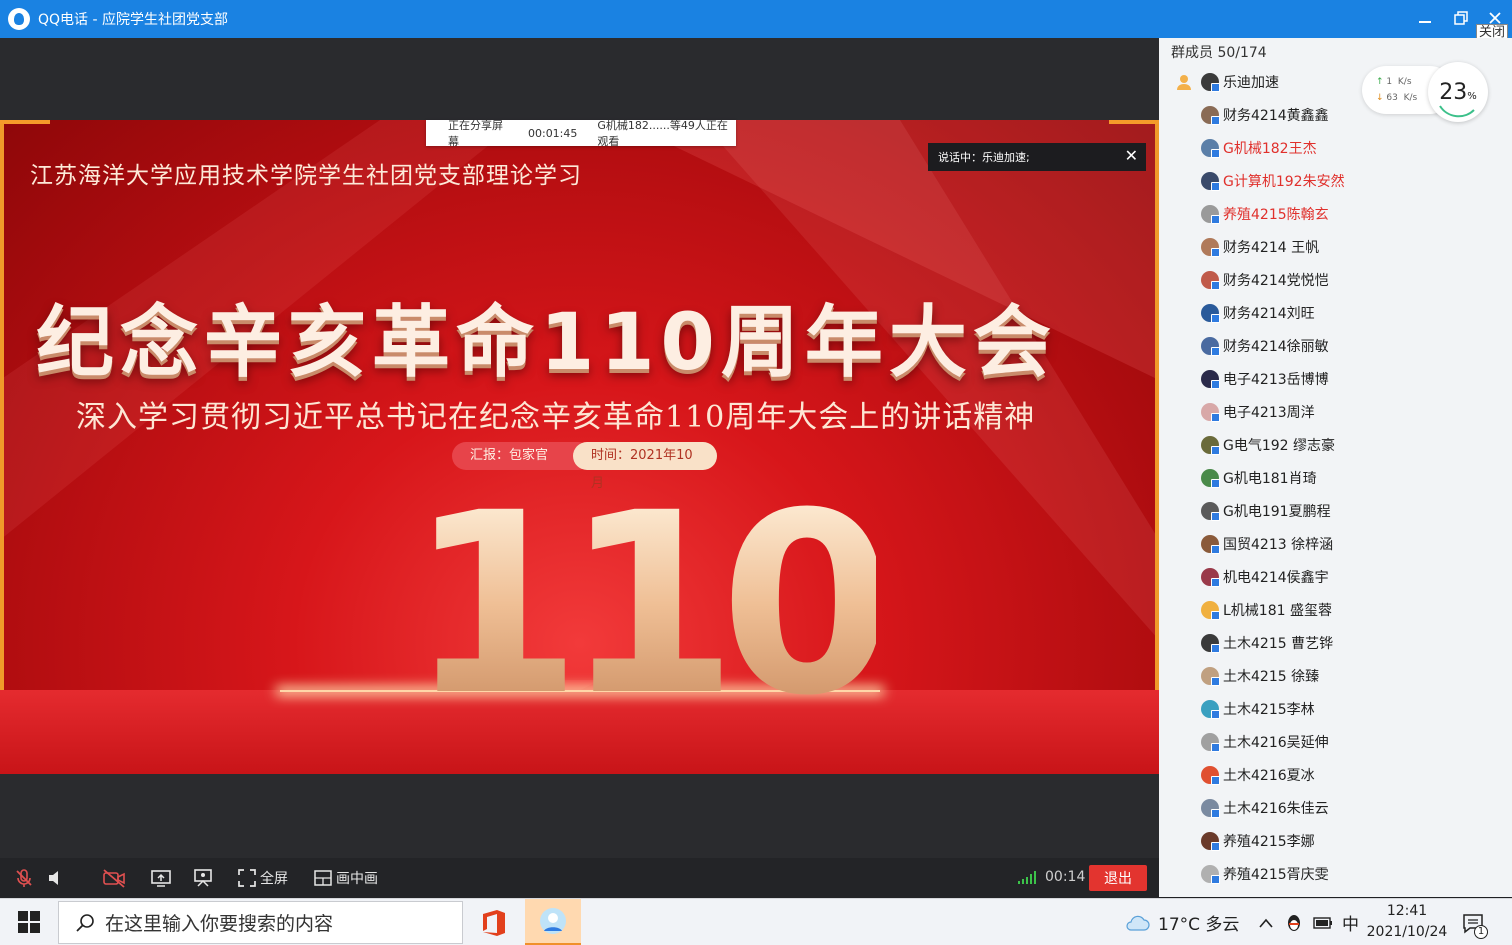  What do you see at coordinates (1461, 18) in the screenshot?
I see `restore-button` at bounding box center [1461, 18].